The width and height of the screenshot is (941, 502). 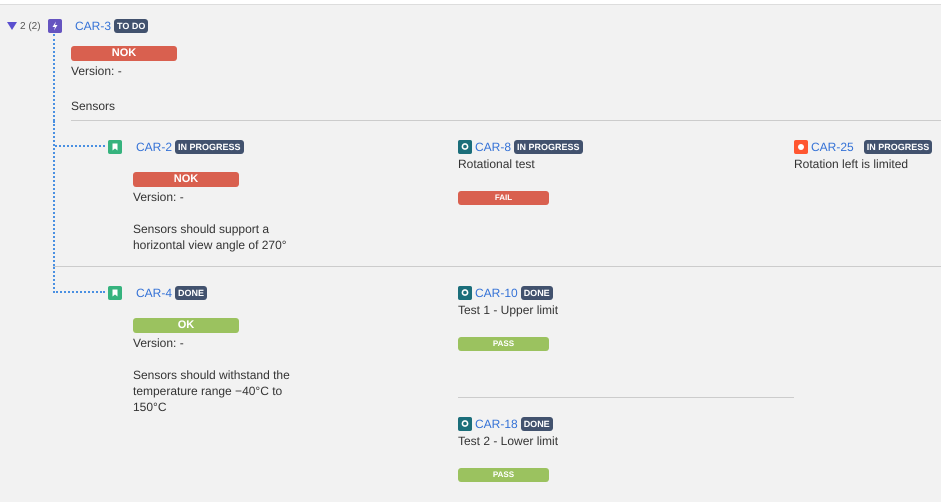 What do you see at coordinates (496, 424) in the screenshot?
I see `issue-link: CAR-18` at bounding box center [496, 424].